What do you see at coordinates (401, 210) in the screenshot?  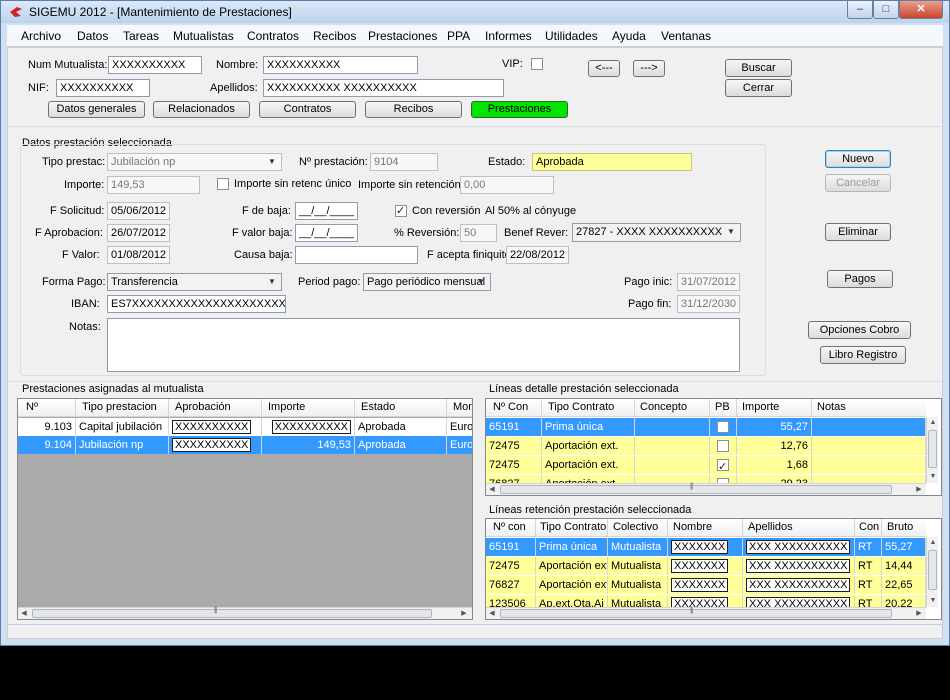 I see `con-reversion-checkbox` at bounding box center [401, 210].